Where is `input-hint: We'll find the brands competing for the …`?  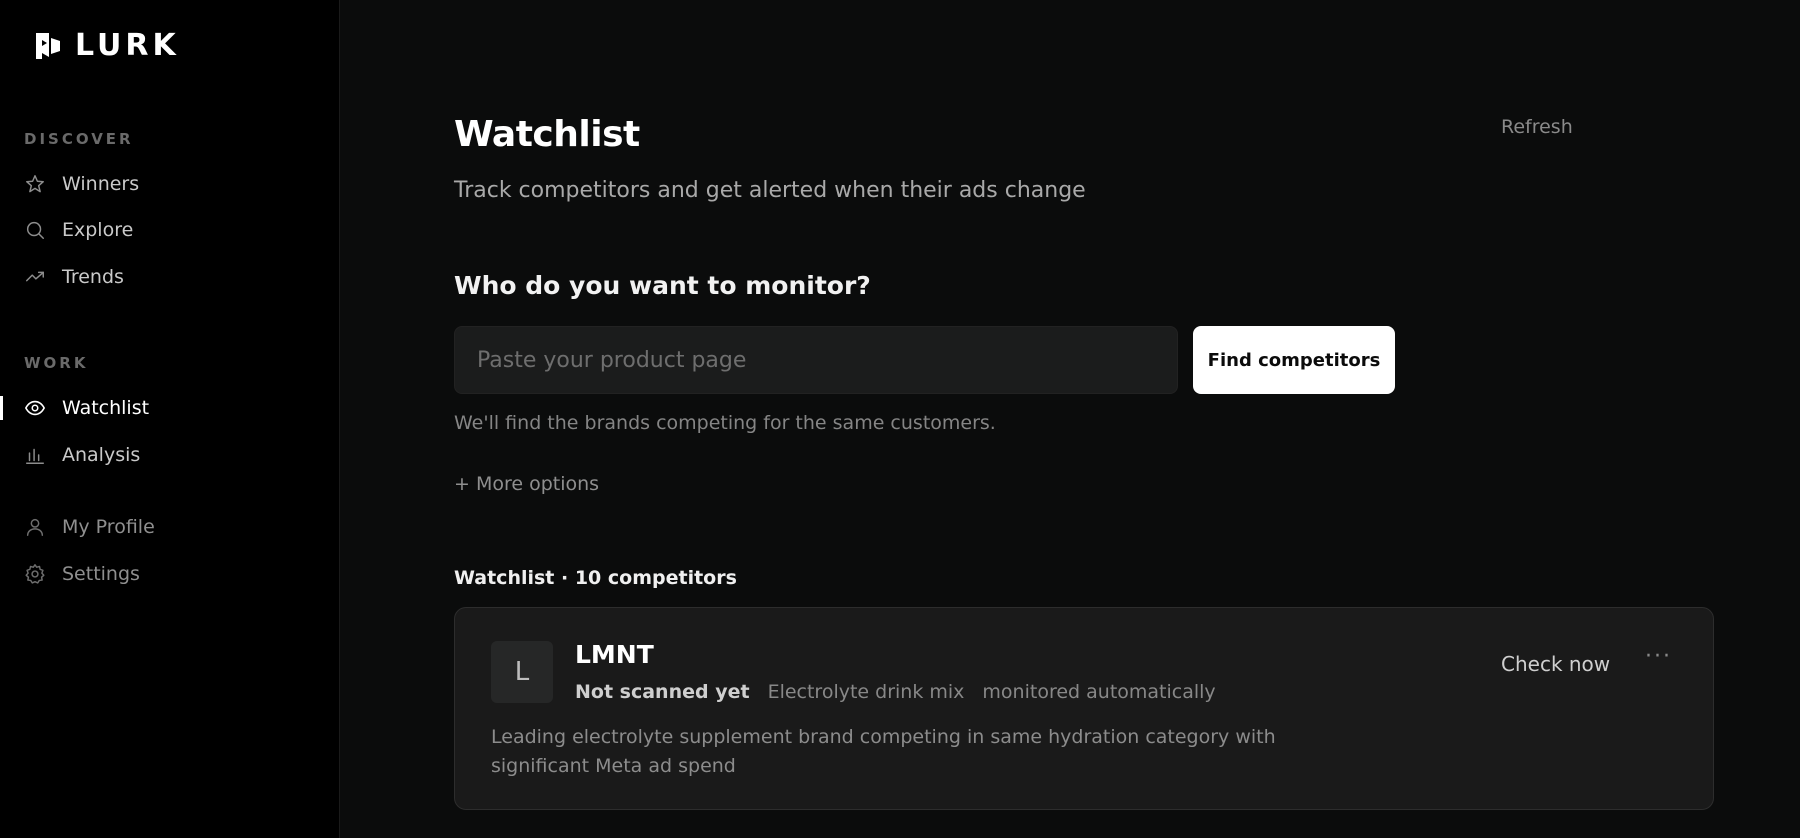 input-hint: We'll find the brands competing for the … is located at coordinates (725, 423).